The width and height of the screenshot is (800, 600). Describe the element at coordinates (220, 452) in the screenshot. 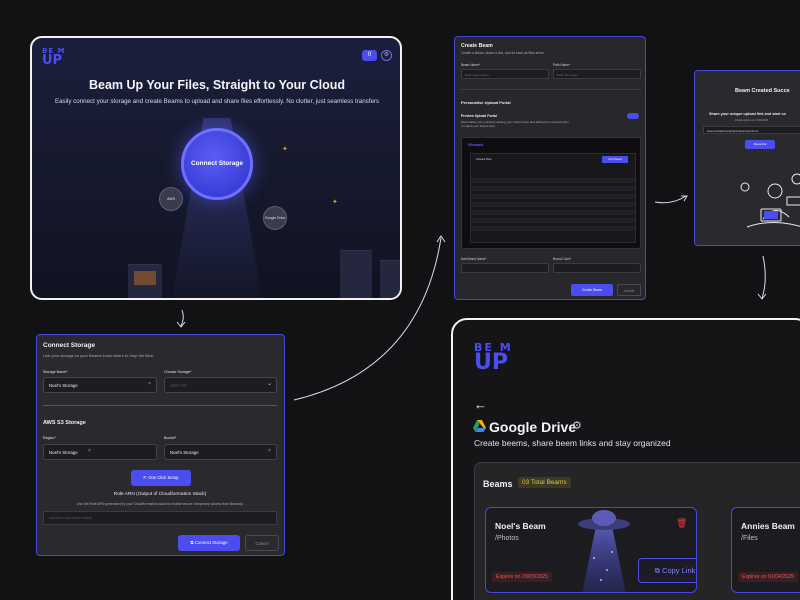

I see `bucket-input: Noel's Storage ×` at that location.